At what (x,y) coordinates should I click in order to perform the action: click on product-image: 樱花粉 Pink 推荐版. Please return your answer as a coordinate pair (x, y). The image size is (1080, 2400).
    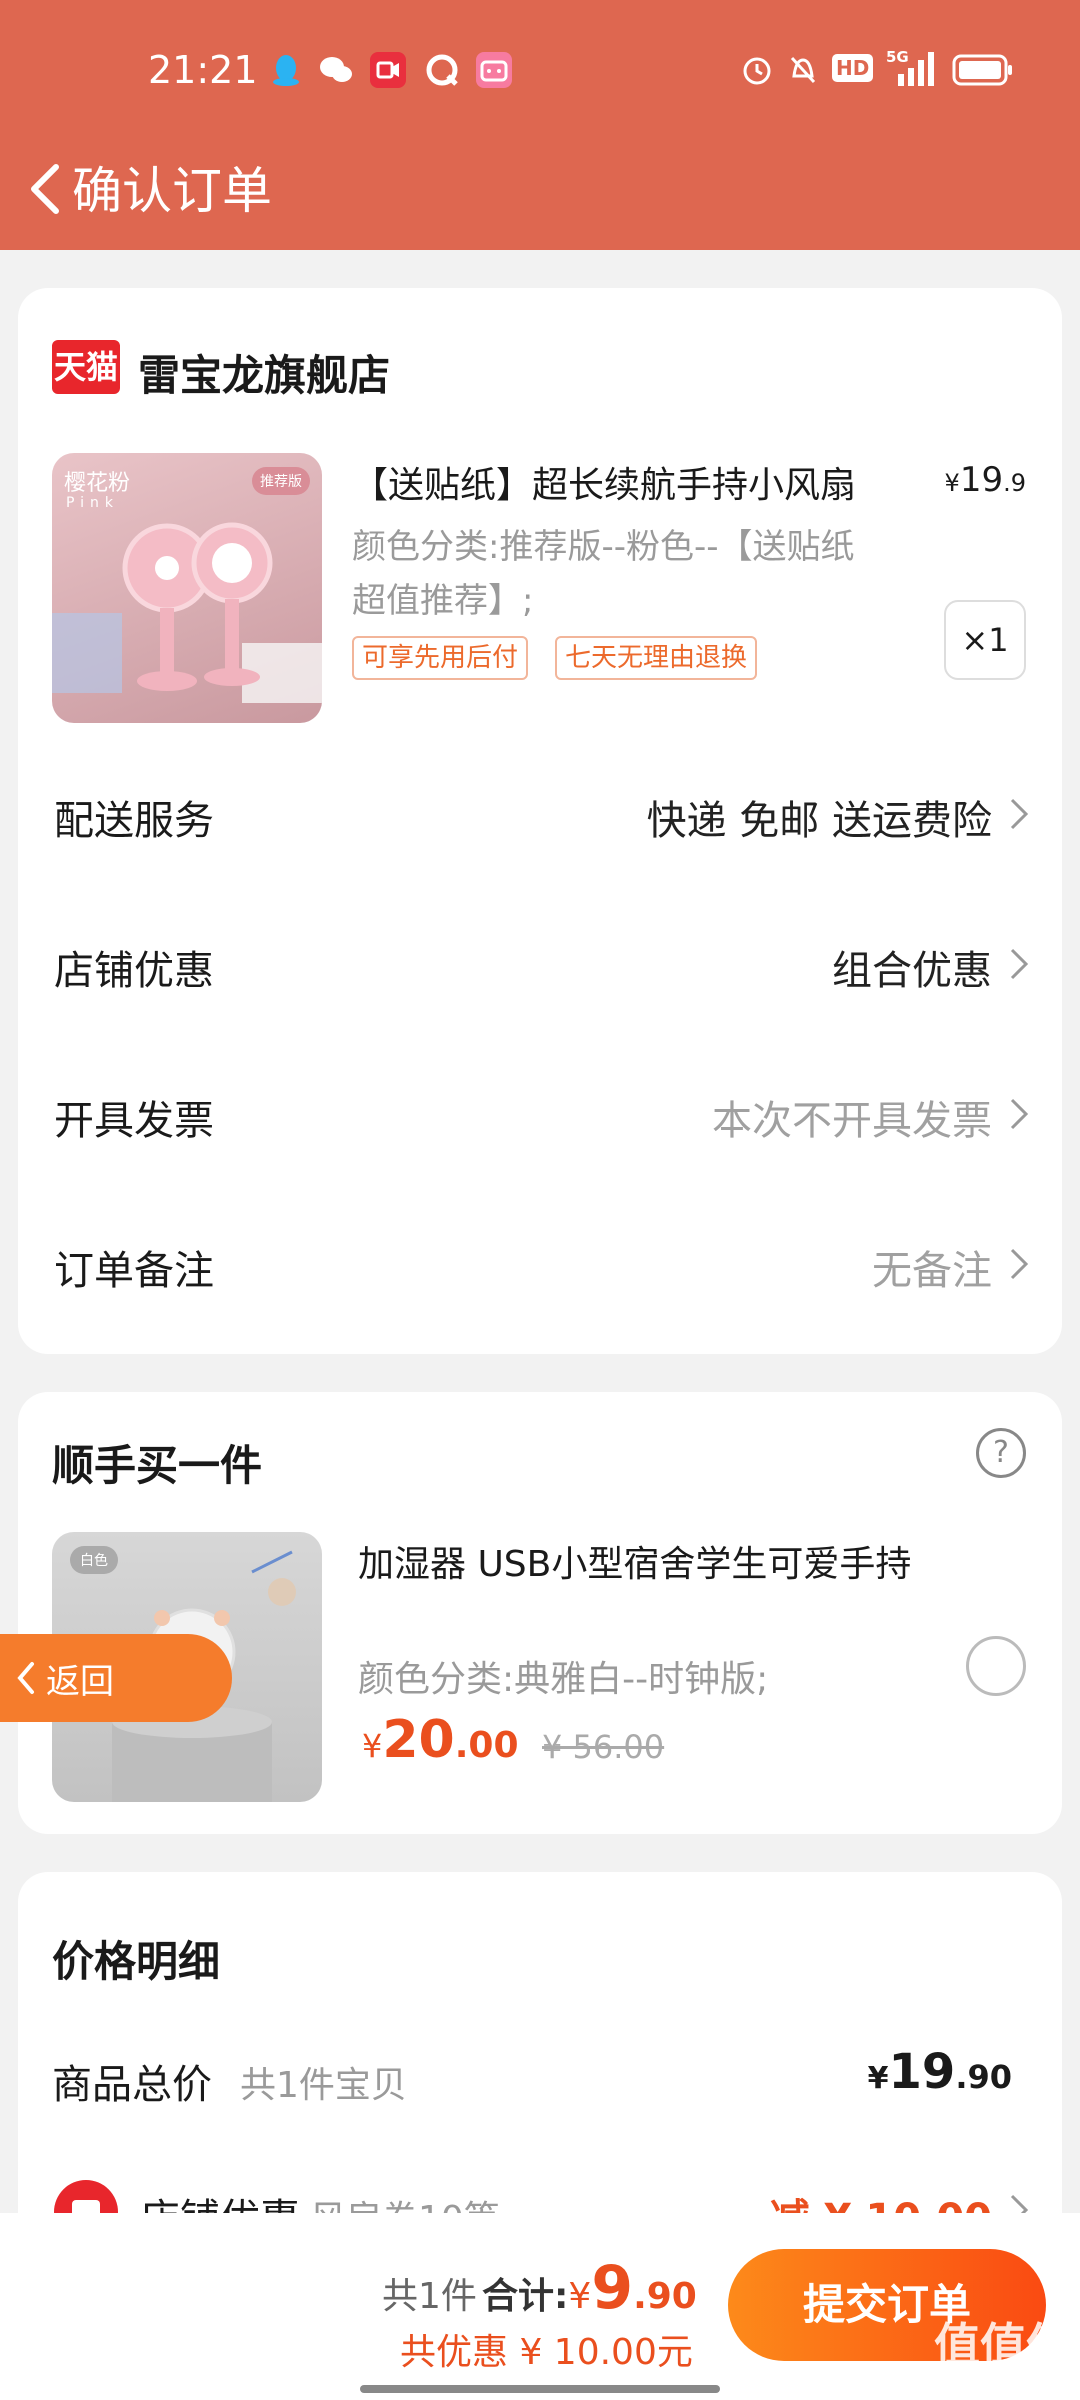
    Looking at the image, I should click on (187, 588).